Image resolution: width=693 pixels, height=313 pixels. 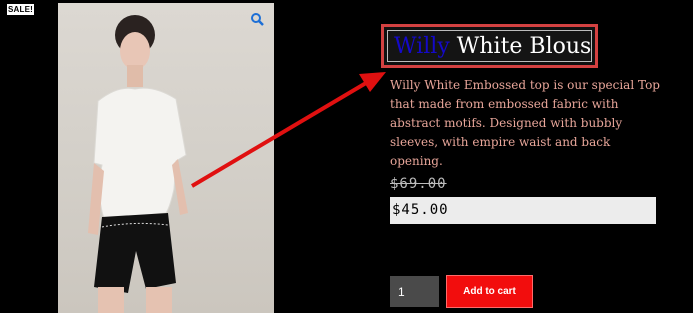 I want to click on product-title-highlight: Willy, so click(x=422, y=46).